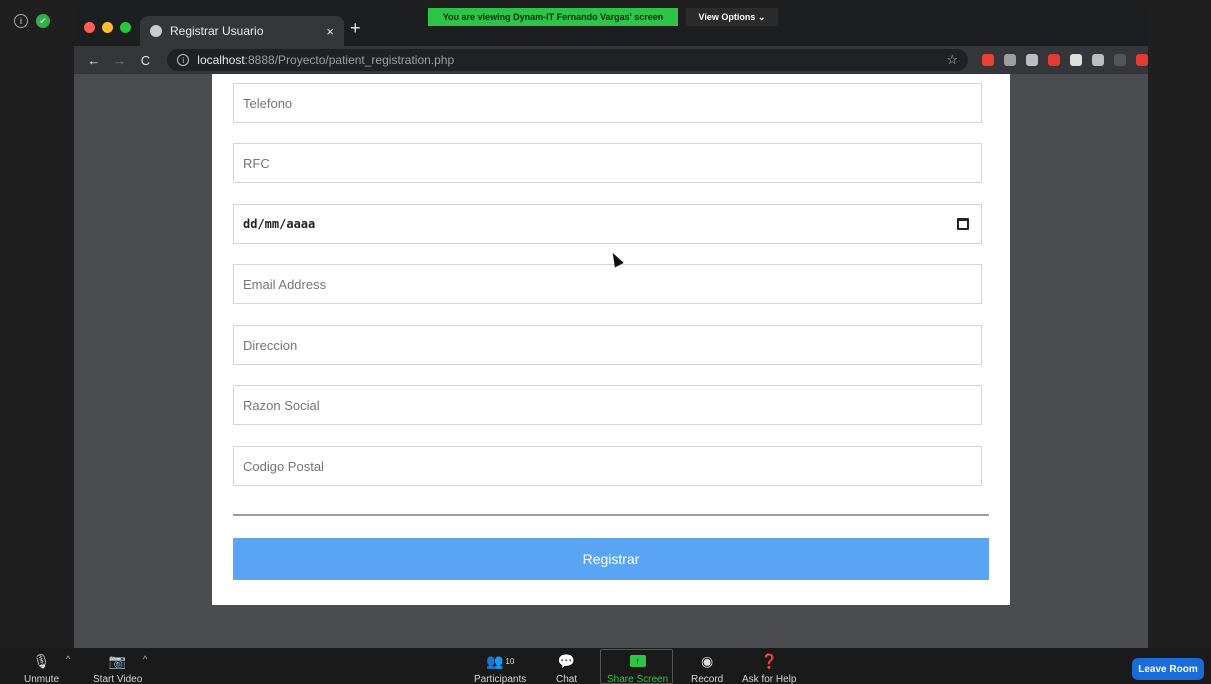  I want to click on browser-tab: Registrar Usuario ×, so click(242, 31).